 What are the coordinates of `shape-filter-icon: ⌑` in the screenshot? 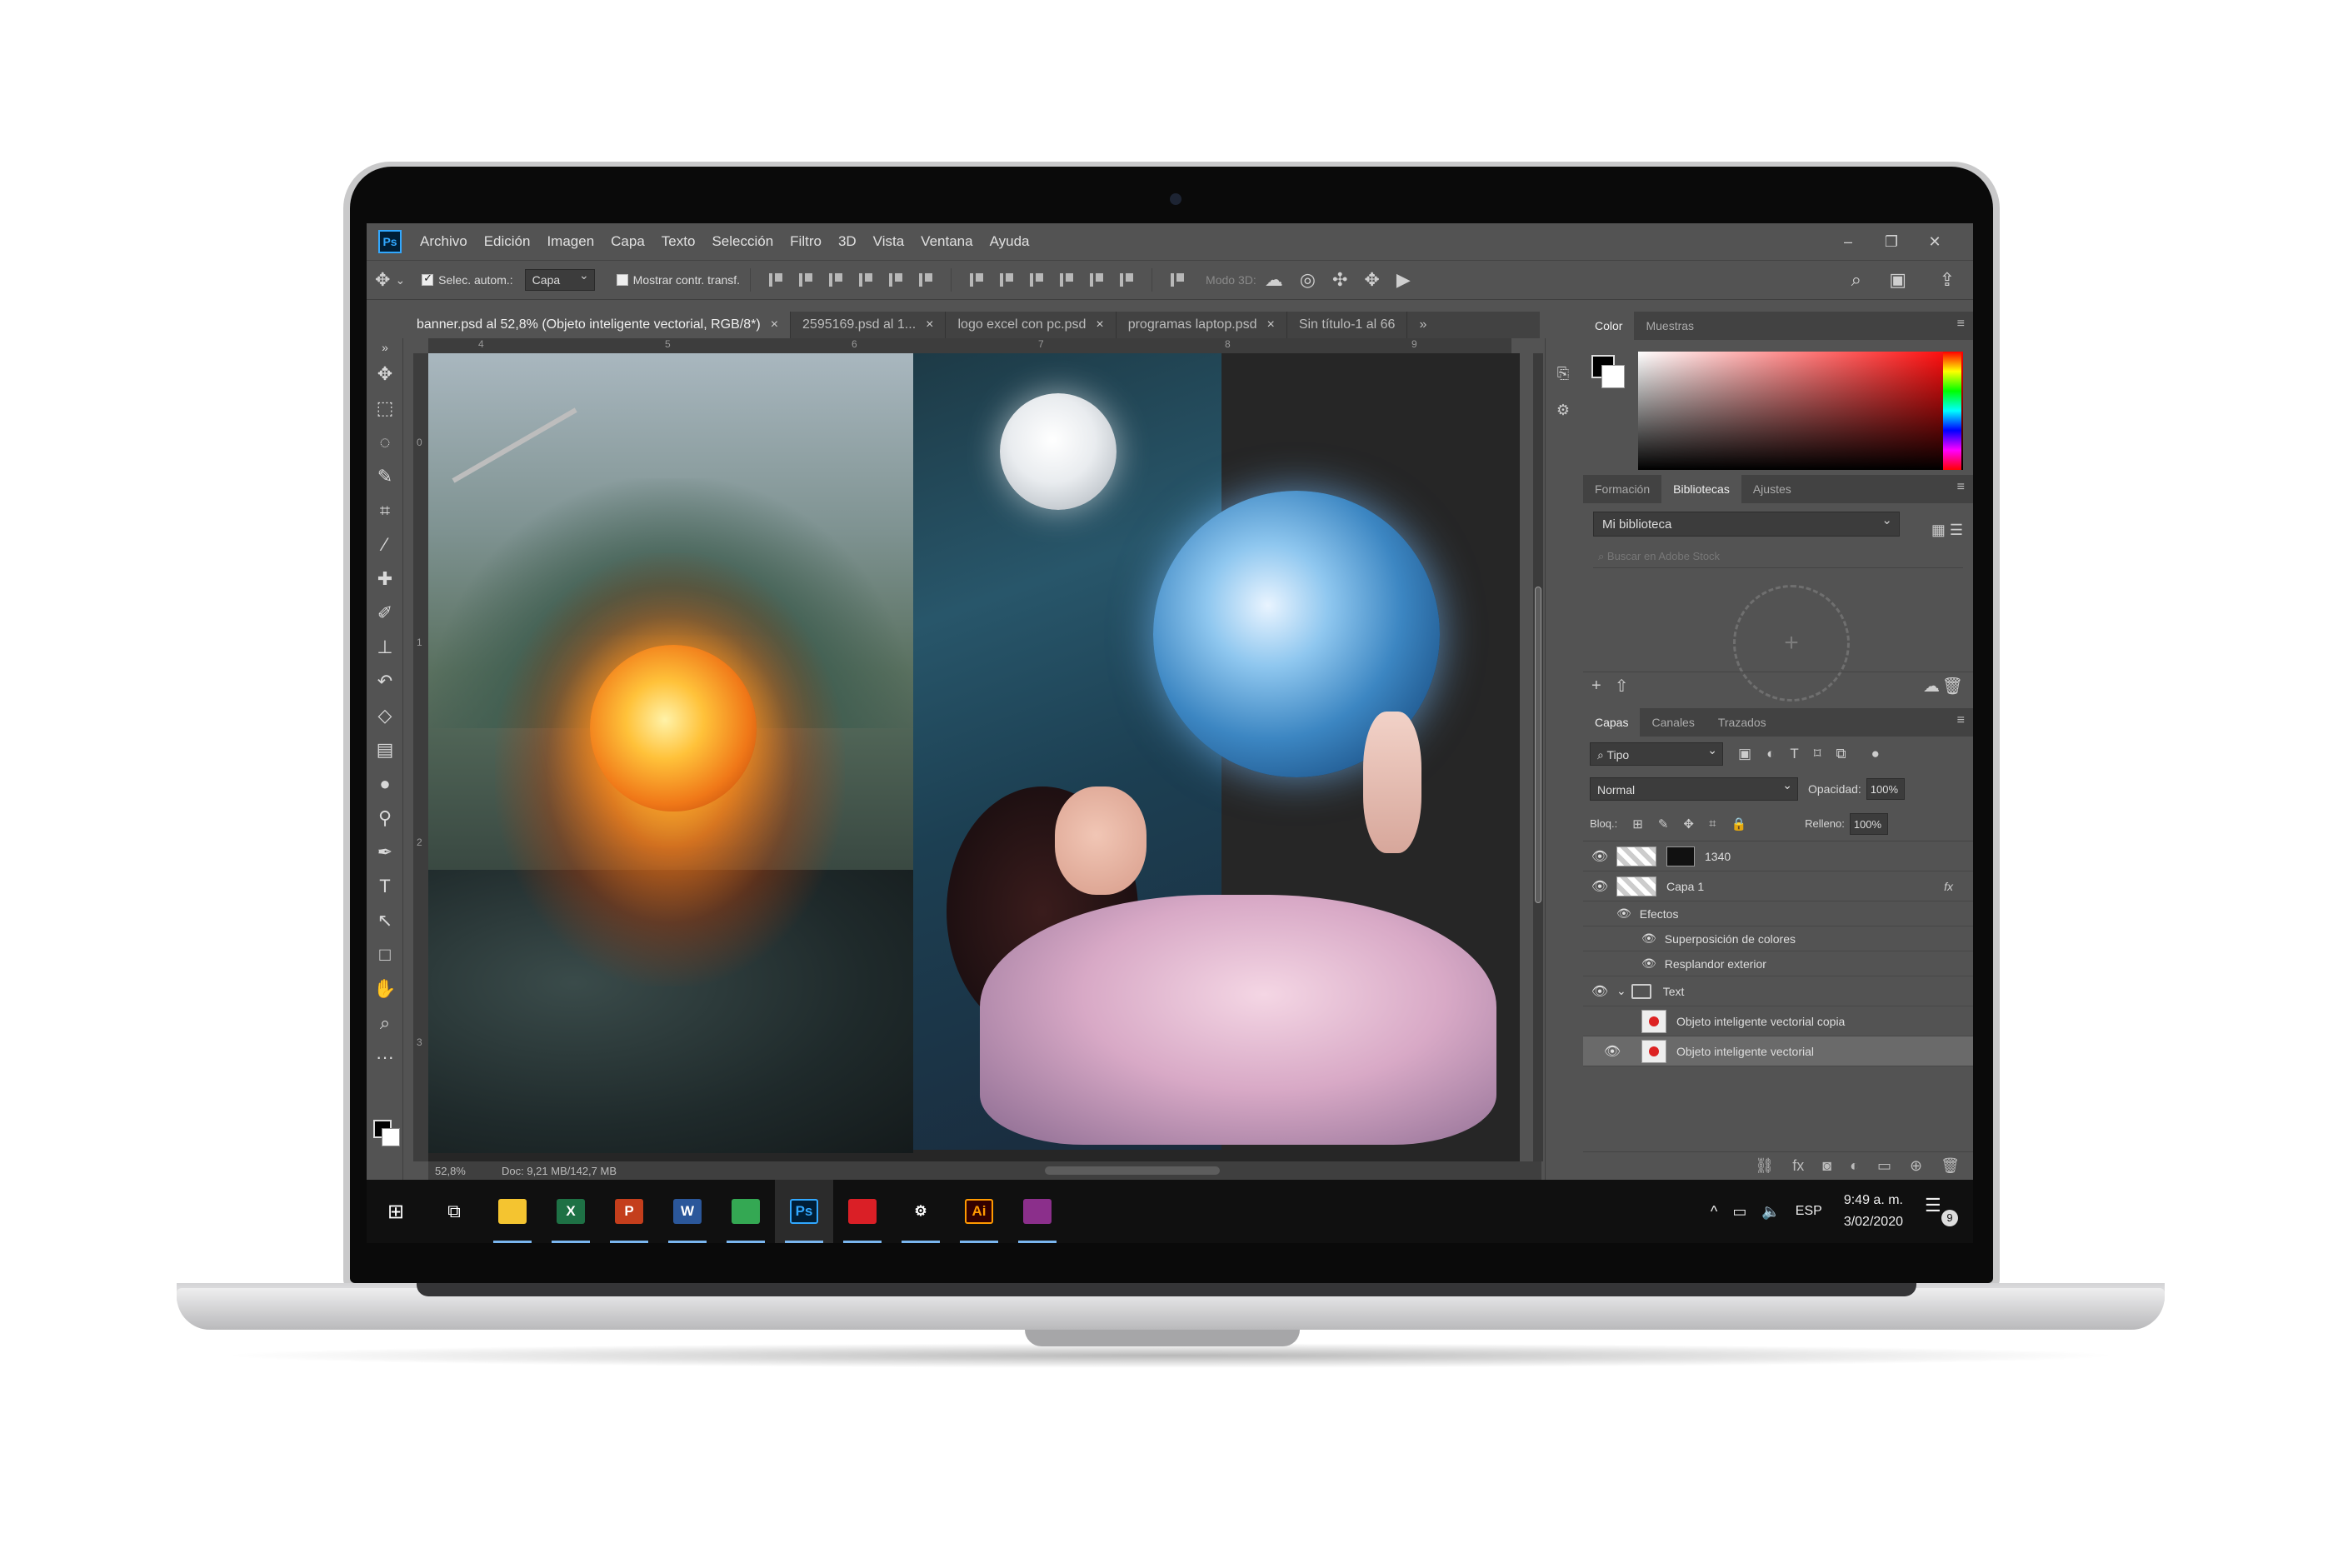 It's located at (1817, 754).